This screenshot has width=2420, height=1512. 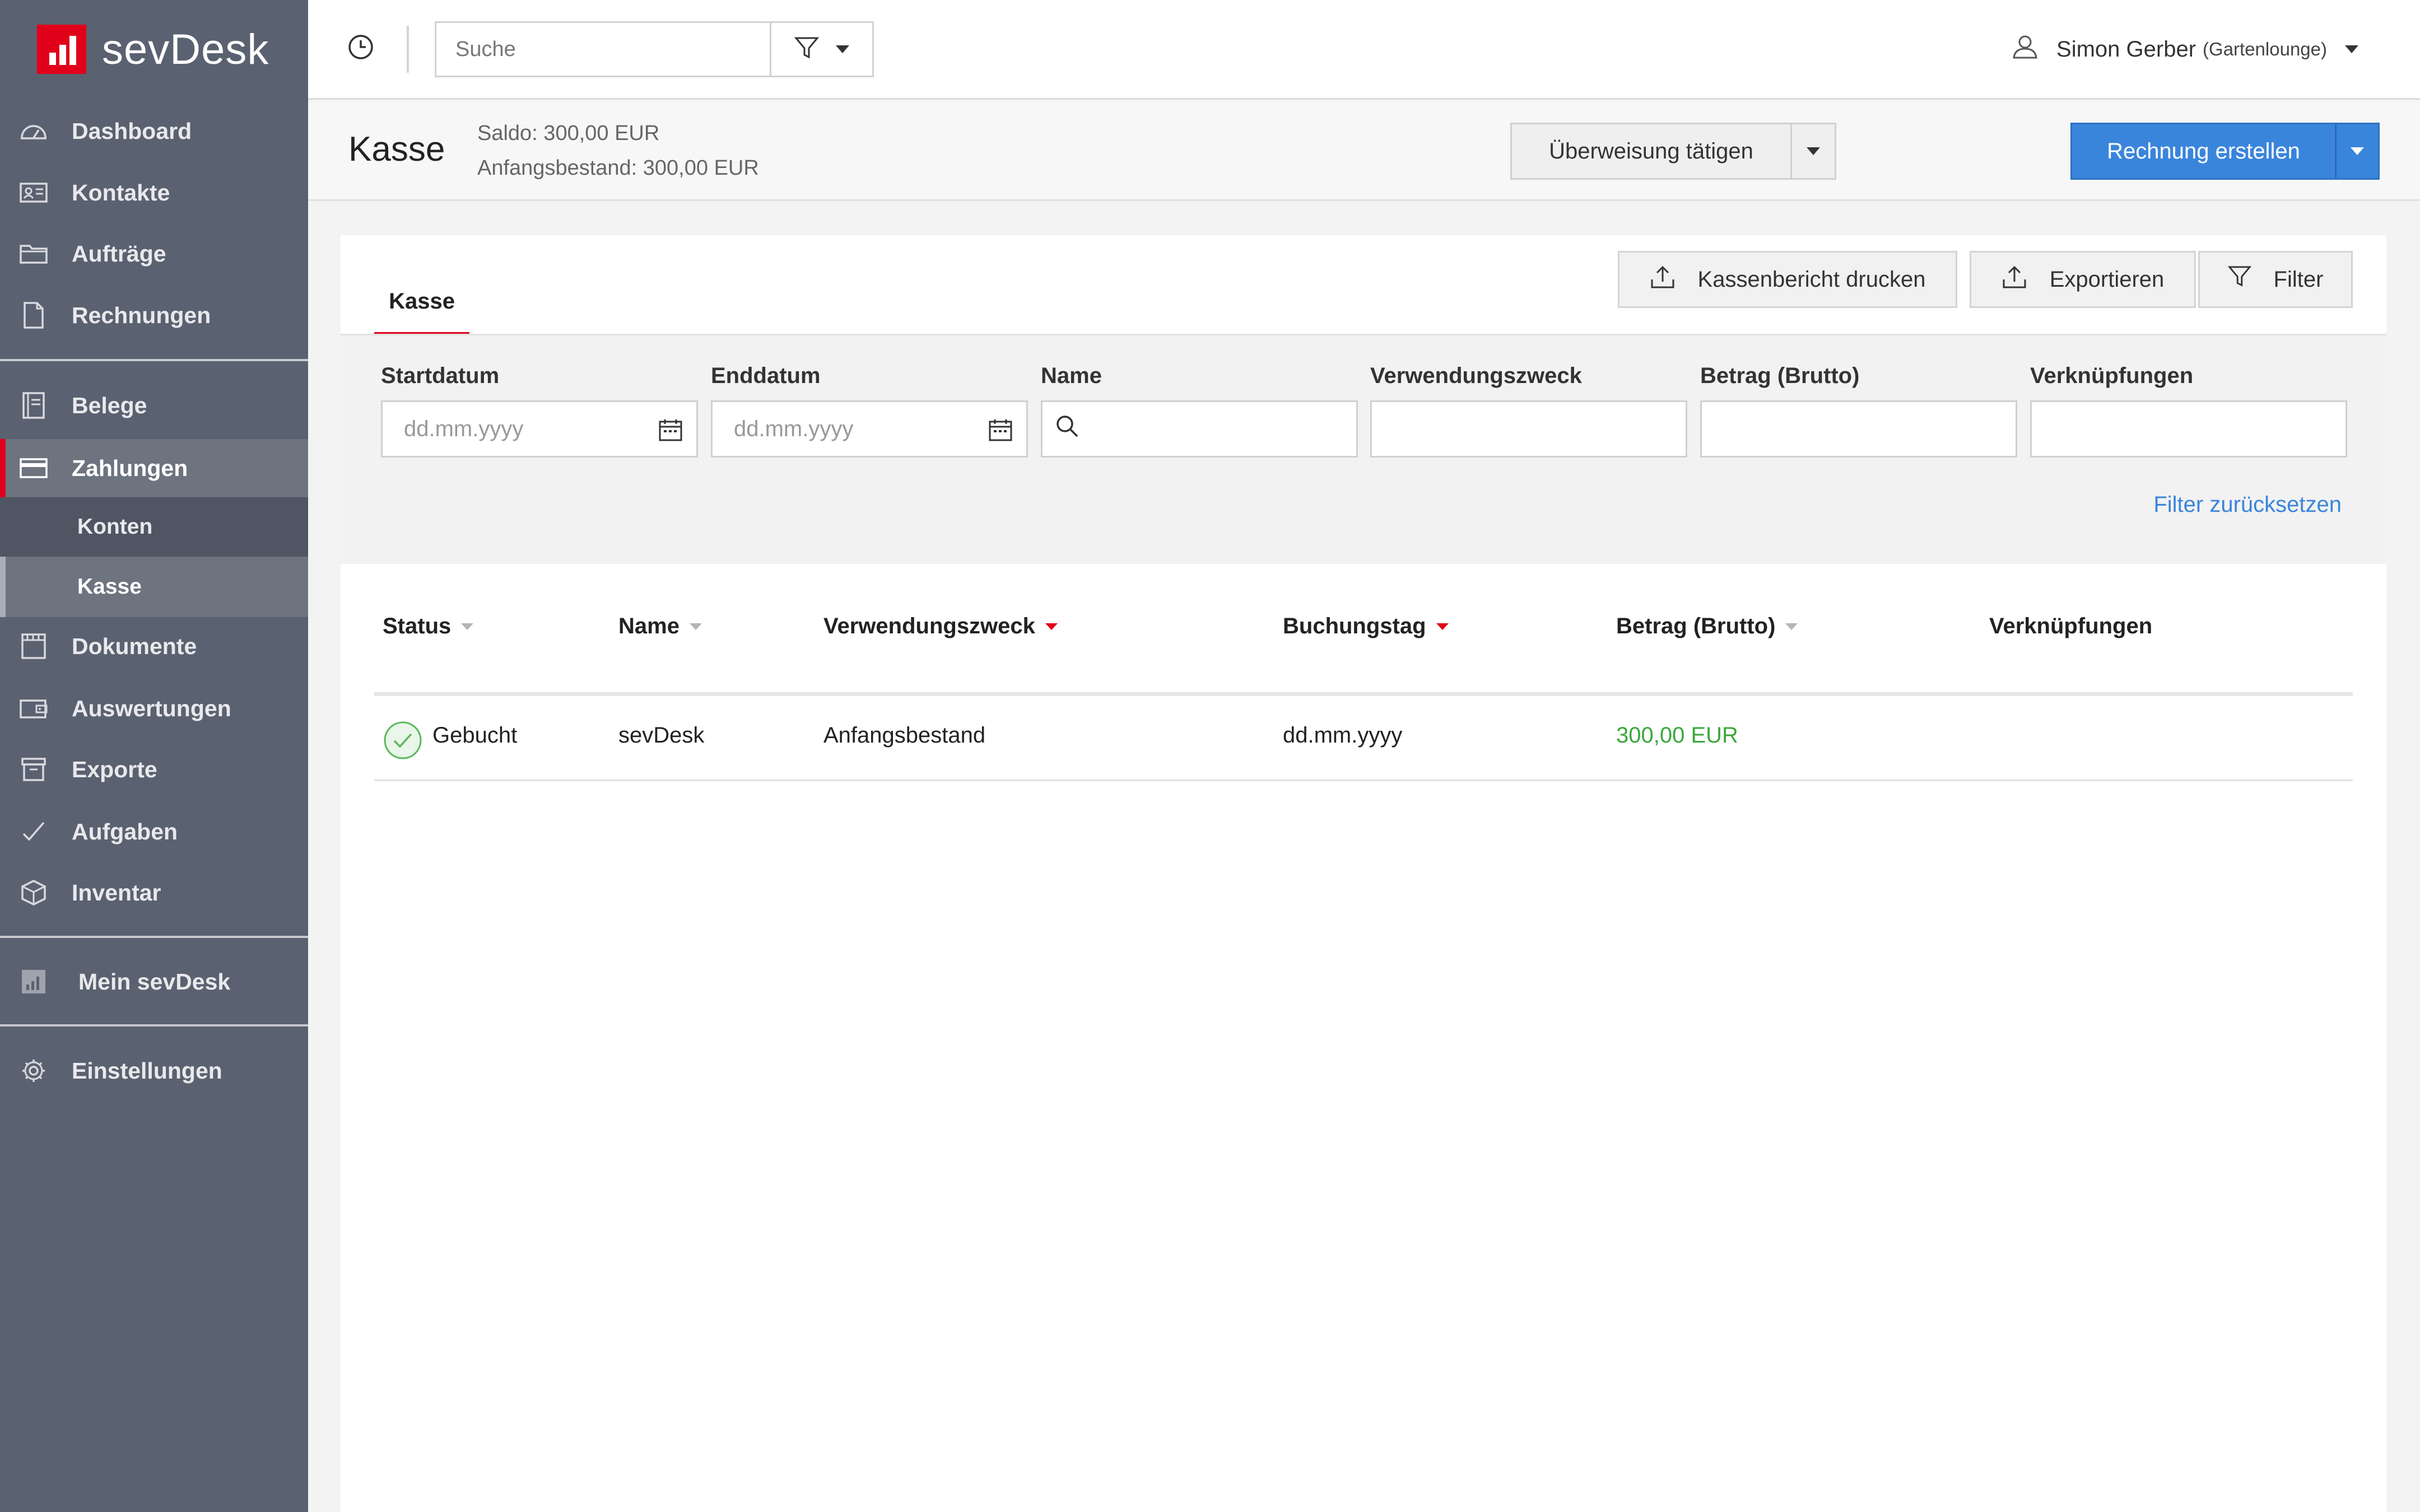 What do you see at coordinates (660, 627) in the screenshot?
I see `column-header-name: Name` at bounding box center [660, 627].